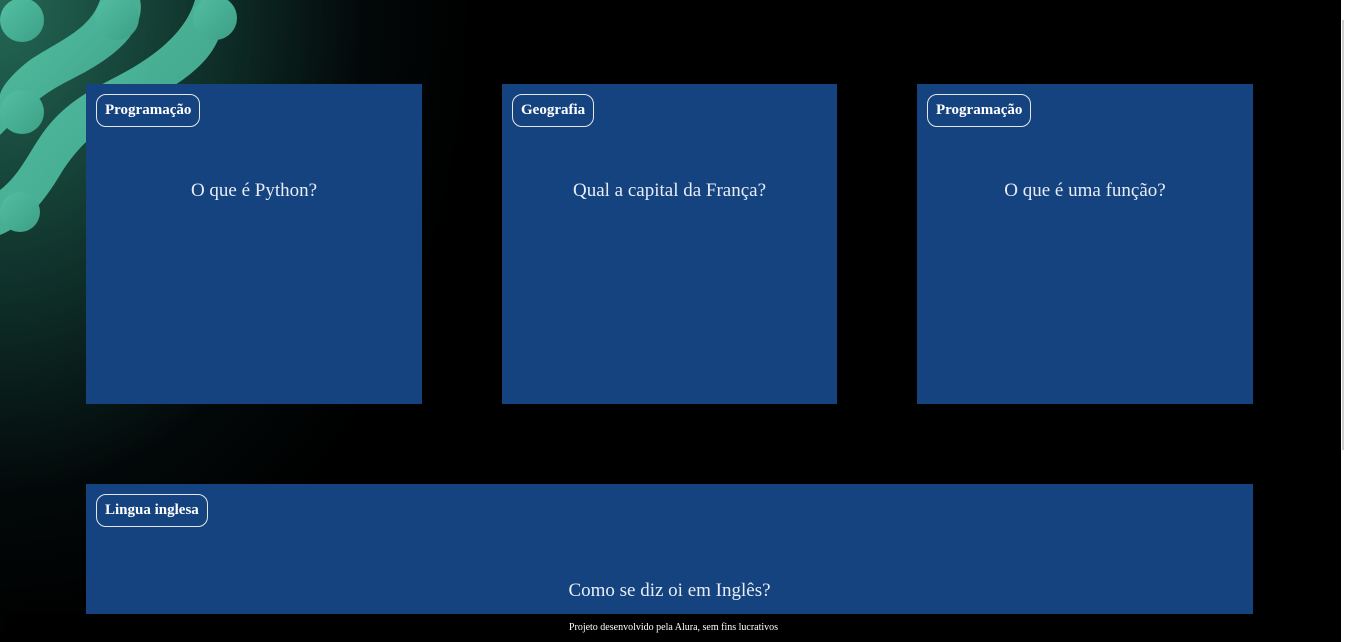 The height and width of the screenshot is (642, 1345). What do you see at coordinates (669, 590) in the screenshot?
I see `question-text: Como se diz oi em Inglês?` at bounding box center [669, 590].